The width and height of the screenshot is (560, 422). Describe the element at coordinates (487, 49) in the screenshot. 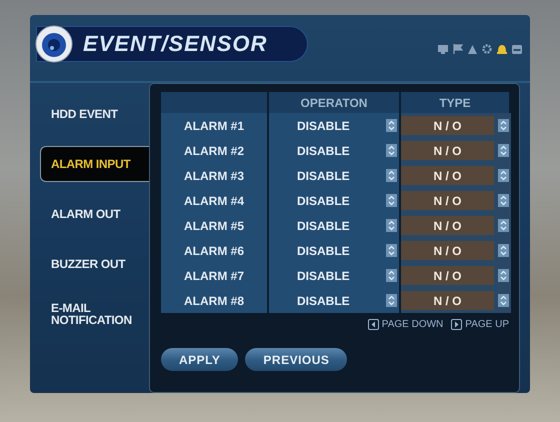

I see `settings-icon` at that location.